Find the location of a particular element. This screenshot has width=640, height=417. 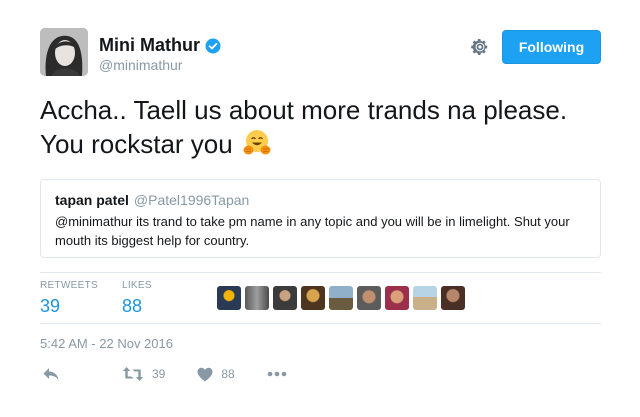

retweets-label: RETWEETS is located at coordinates (69, 285).